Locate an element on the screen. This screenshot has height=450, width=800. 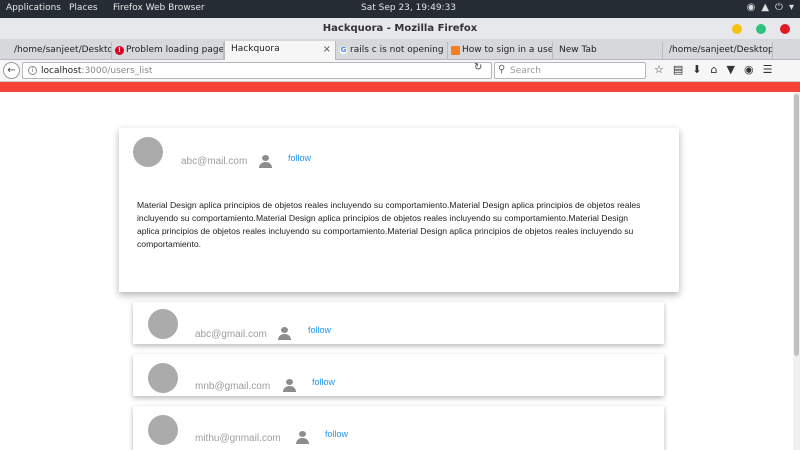
tab-new-tab: New Tab is located at coordinates (608, 51).